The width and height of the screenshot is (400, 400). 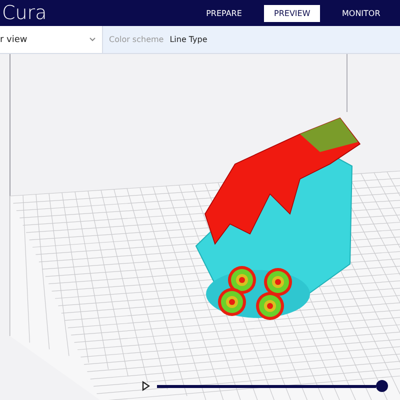 What do you see at coordinates (136, 39) in the screenshot?
I see `color-scheme-label: Color scheme` at bounding box center [136, 39].